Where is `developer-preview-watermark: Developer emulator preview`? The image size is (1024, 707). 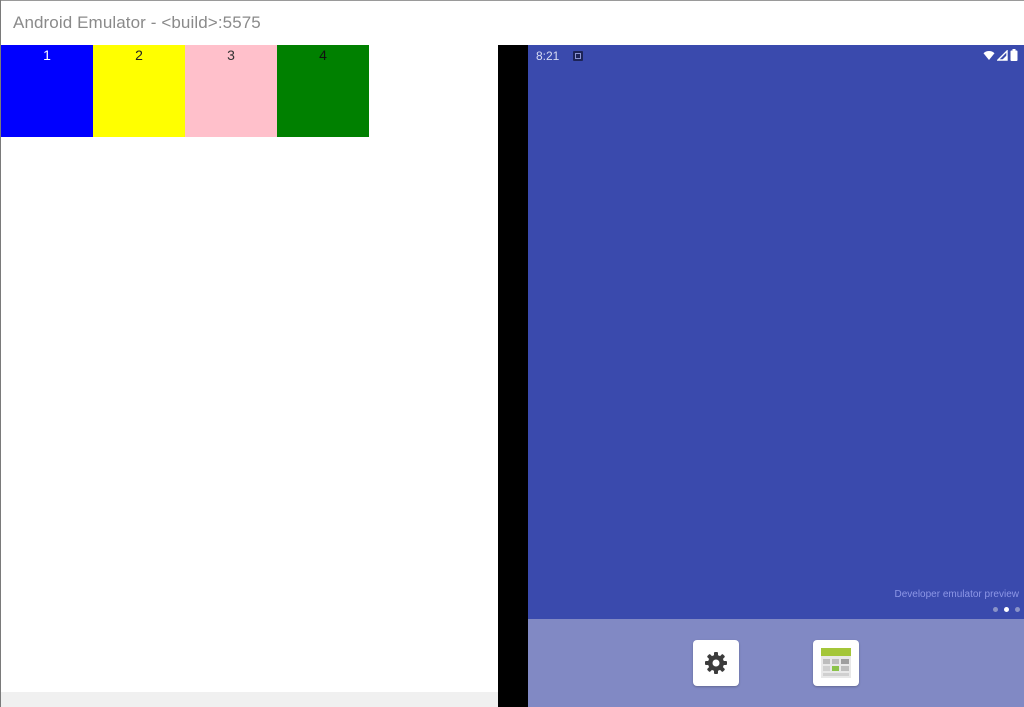
developer-preview-watermark: Developer emulator preview is located at coordinates (956, 594).